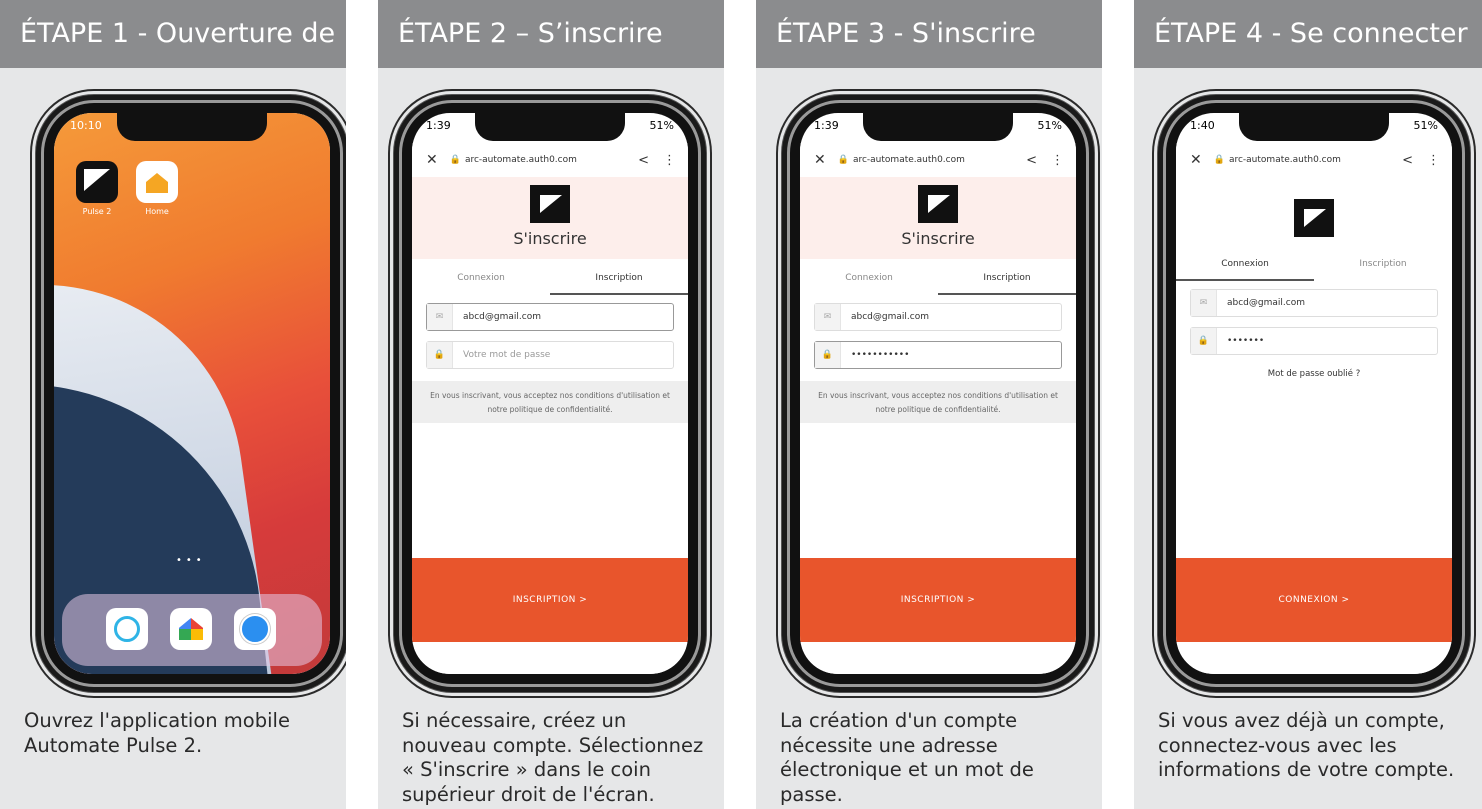 The image size is (1482, 809). I want to click on step-1-title: ÉTAPE 1 - Ouverture de, so click(173, 34).